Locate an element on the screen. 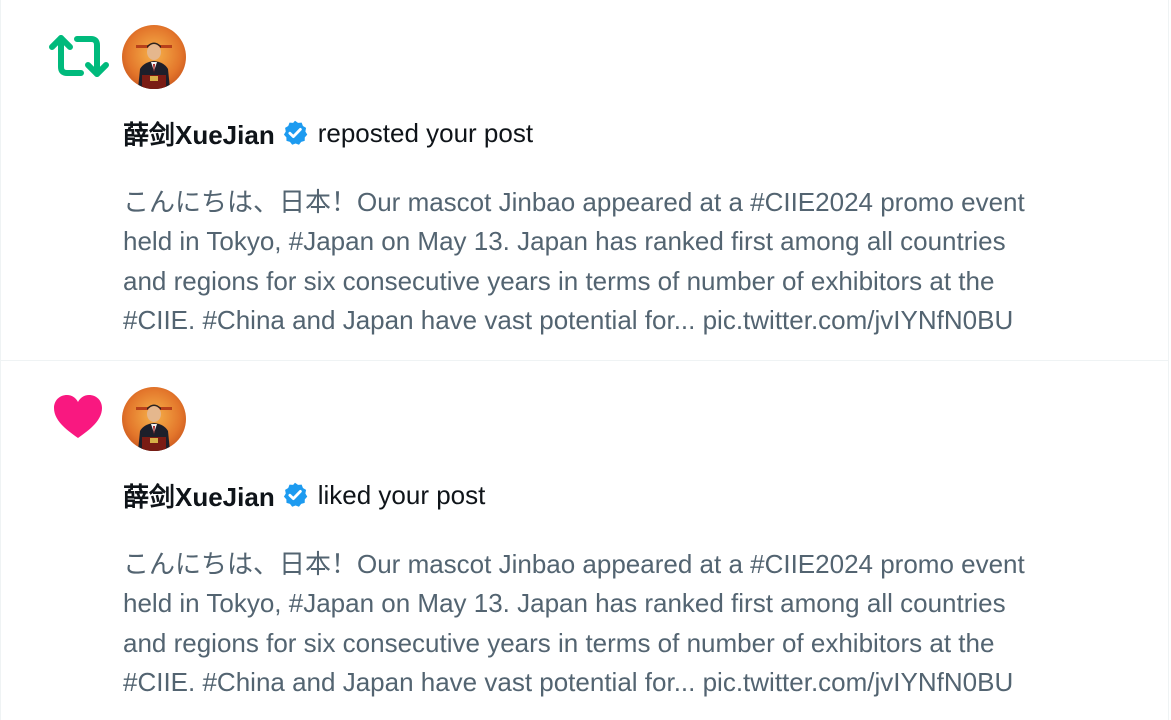 This screenshot has width=1171, height=720. notification-headline: 薛剑XueJian reposted your post is located at coordinates (328, 133).